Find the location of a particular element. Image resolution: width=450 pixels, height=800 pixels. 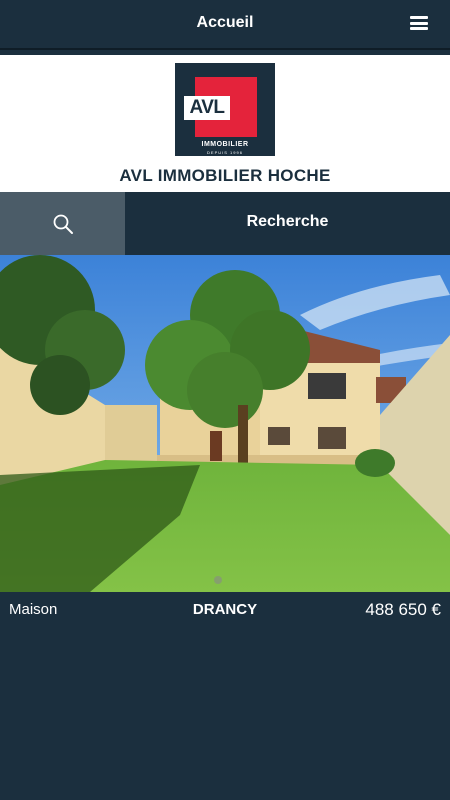

page-title: Accueil is located at coordinates (225, 22).